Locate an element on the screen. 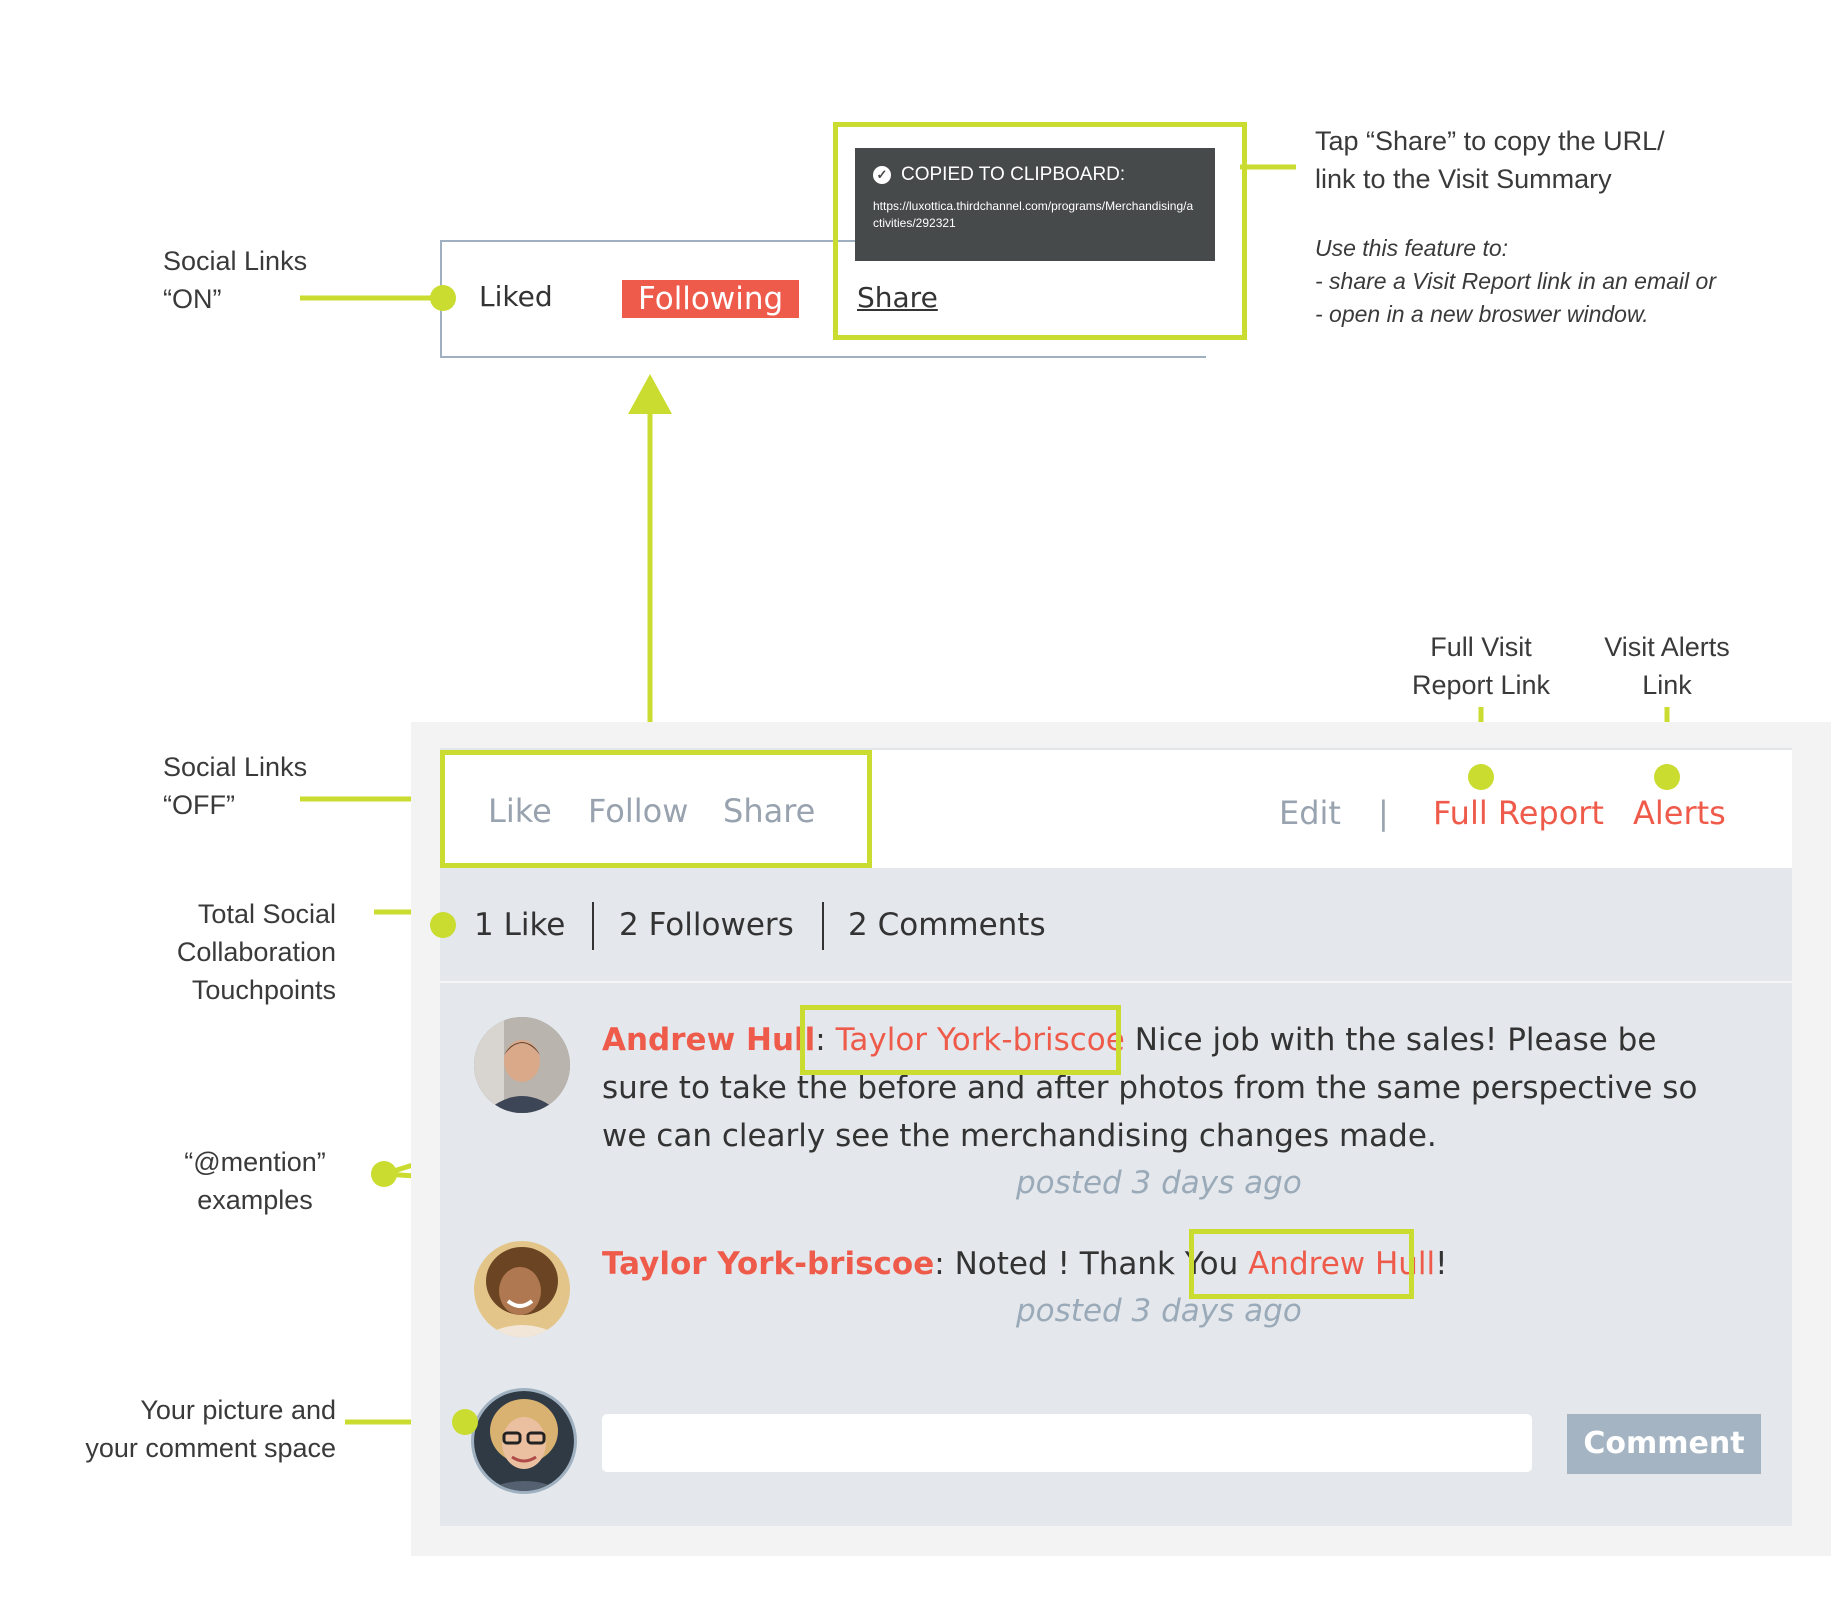  annotation-mention: “@mention” examples is located at coordinates (255, 1181).